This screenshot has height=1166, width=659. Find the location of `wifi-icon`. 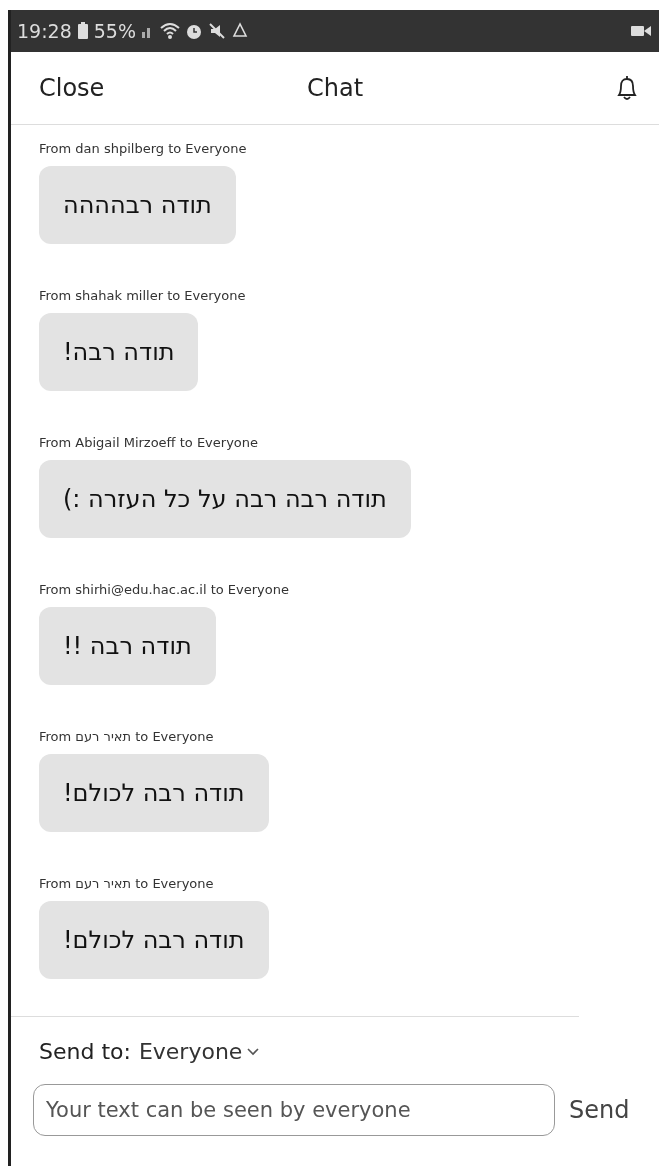

wifi-icon is located at coordinates (170, 31).